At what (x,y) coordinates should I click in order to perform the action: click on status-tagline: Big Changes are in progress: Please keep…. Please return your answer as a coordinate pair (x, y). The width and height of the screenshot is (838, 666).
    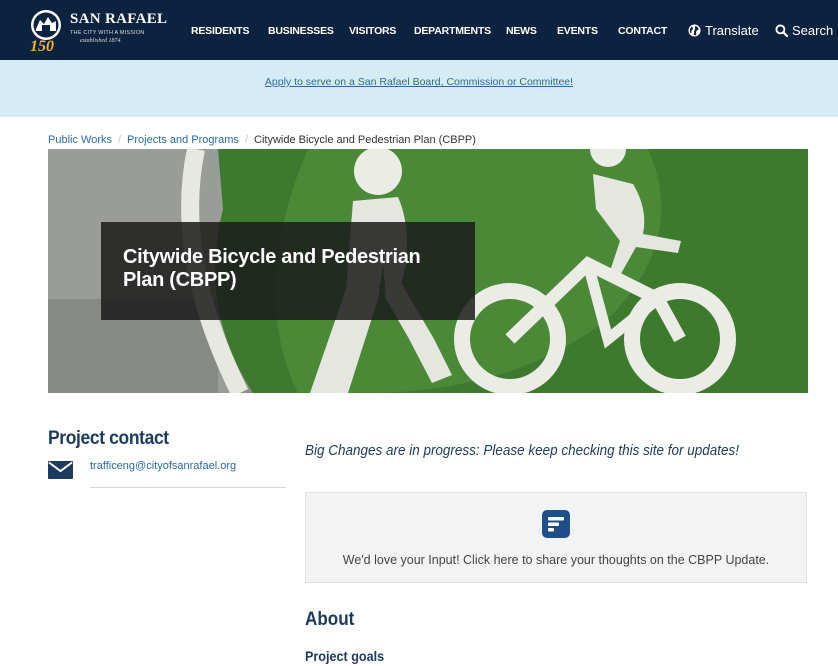
    Looking at the image, I should click on (522, 451).